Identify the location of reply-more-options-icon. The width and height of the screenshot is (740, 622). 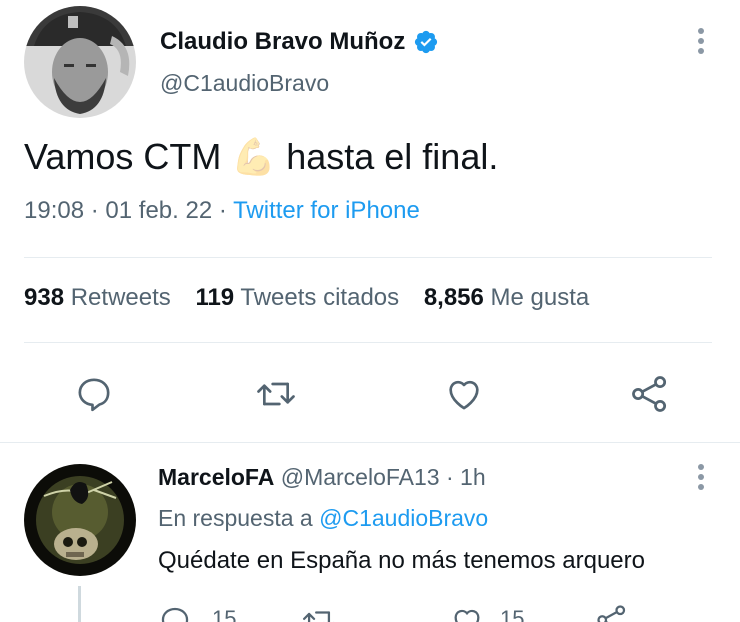
(701, 477).